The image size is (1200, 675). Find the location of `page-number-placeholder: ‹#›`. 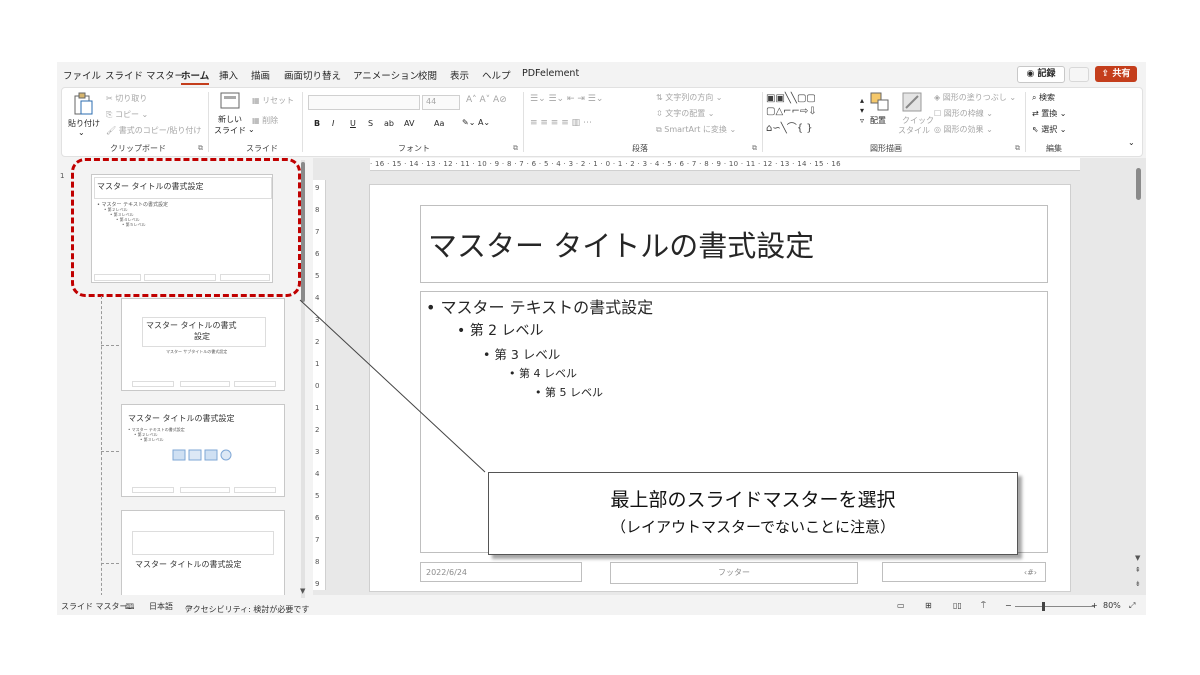

page-number-placeholder: ‹#› is located at coordinates (964, 572).